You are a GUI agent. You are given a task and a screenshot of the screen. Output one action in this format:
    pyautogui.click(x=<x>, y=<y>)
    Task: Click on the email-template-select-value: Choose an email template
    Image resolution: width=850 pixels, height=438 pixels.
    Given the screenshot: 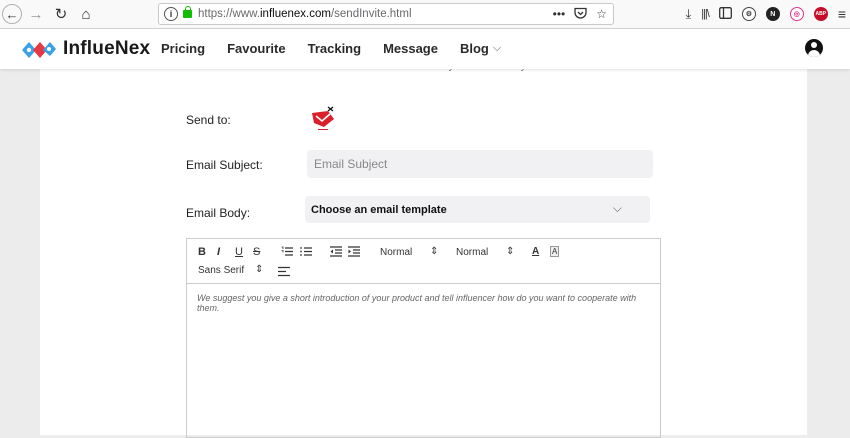 What is the action you would take?
    pyautogui.click(x=379, y=209)
    